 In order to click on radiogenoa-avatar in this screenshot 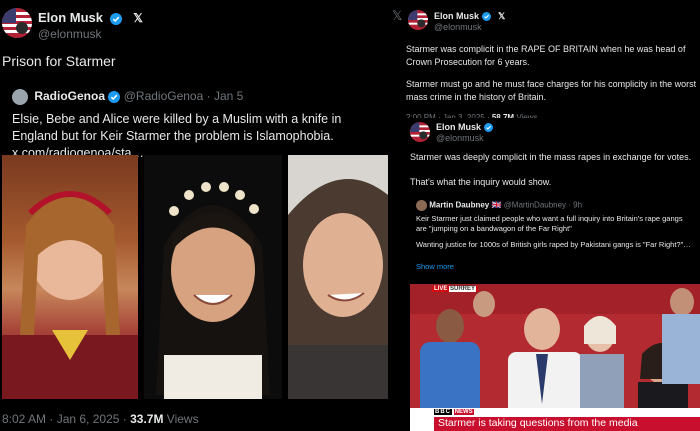, I will do `click(20, 97)`.